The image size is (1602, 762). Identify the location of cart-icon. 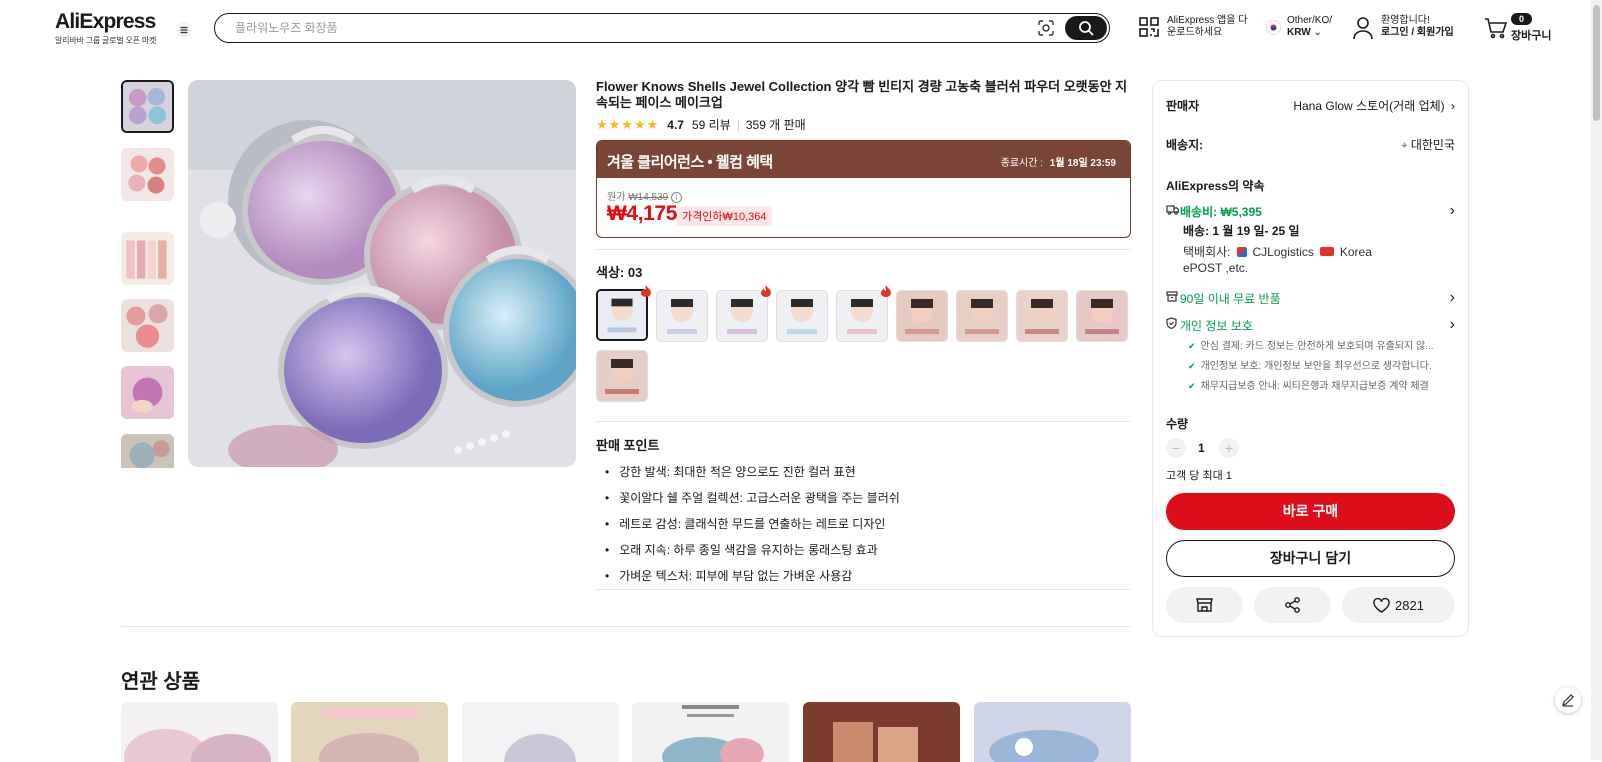
(1496, 28).